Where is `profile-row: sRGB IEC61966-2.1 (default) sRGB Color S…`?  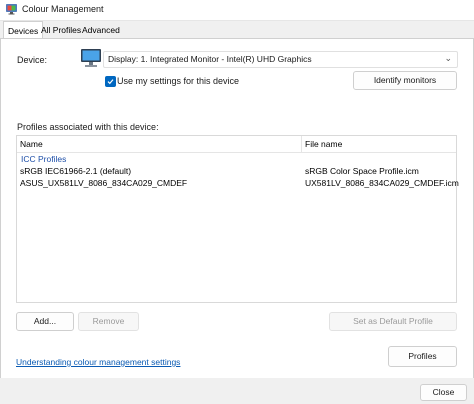 profile-row: sRGB IEC61966-2.1 (default) sRGB Color S… is located at coordinates (236, 172).